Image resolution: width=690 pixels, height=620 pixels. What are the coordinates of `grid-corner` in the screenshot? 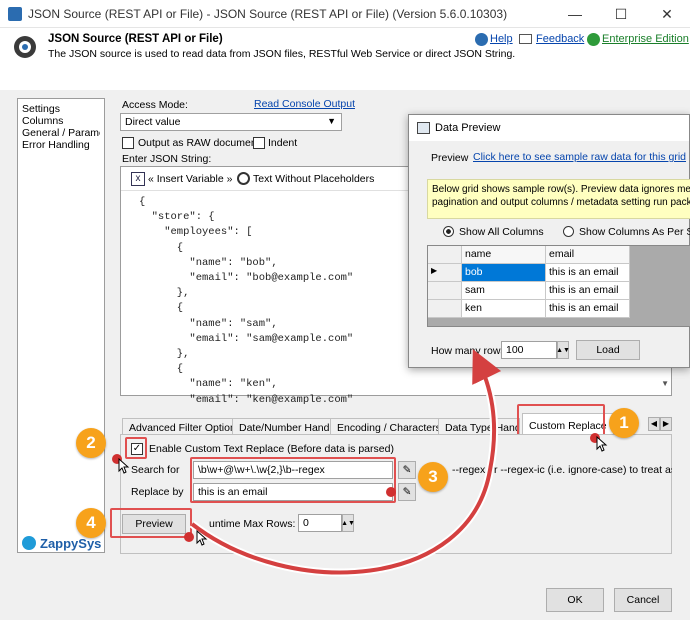 It's located at (445, 255).